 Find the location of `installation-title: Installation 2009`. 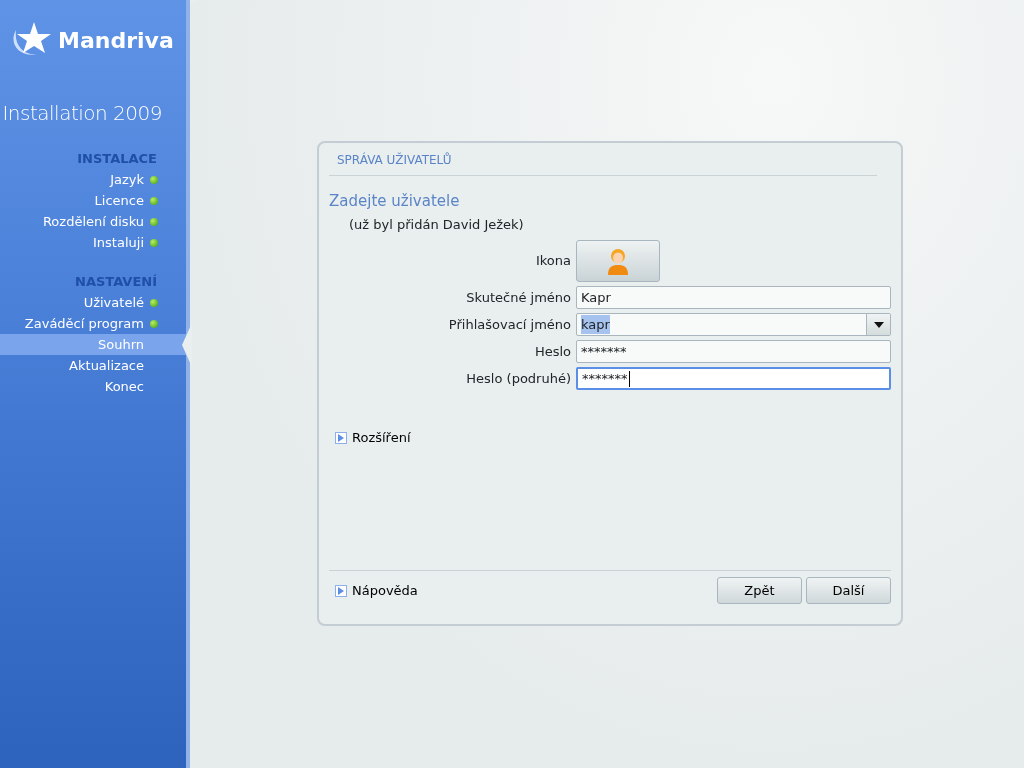

installation-title: Installation 2009 is located at coordinates (82, 113).